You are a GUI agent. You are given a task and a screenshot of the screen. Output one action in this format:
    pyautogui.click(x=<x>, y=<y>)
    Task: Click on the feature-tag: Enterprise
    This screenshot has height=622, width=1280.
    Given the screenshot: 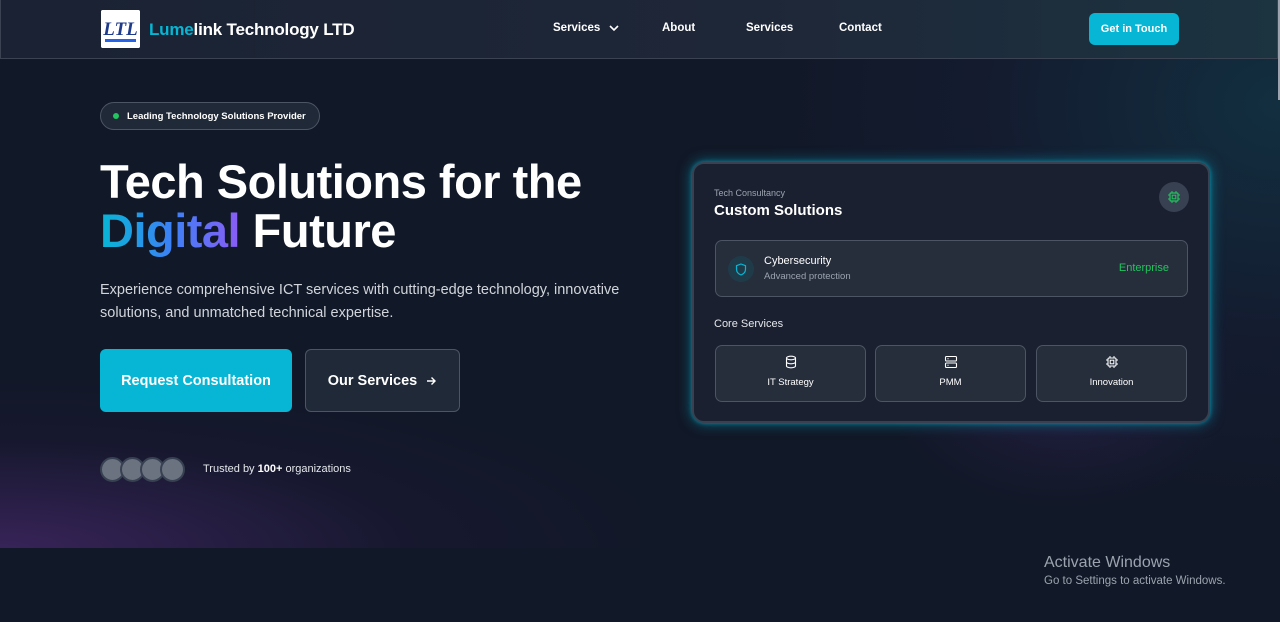 What is the action you would take?
    pyautogui.click(x=1143, y=268)
    